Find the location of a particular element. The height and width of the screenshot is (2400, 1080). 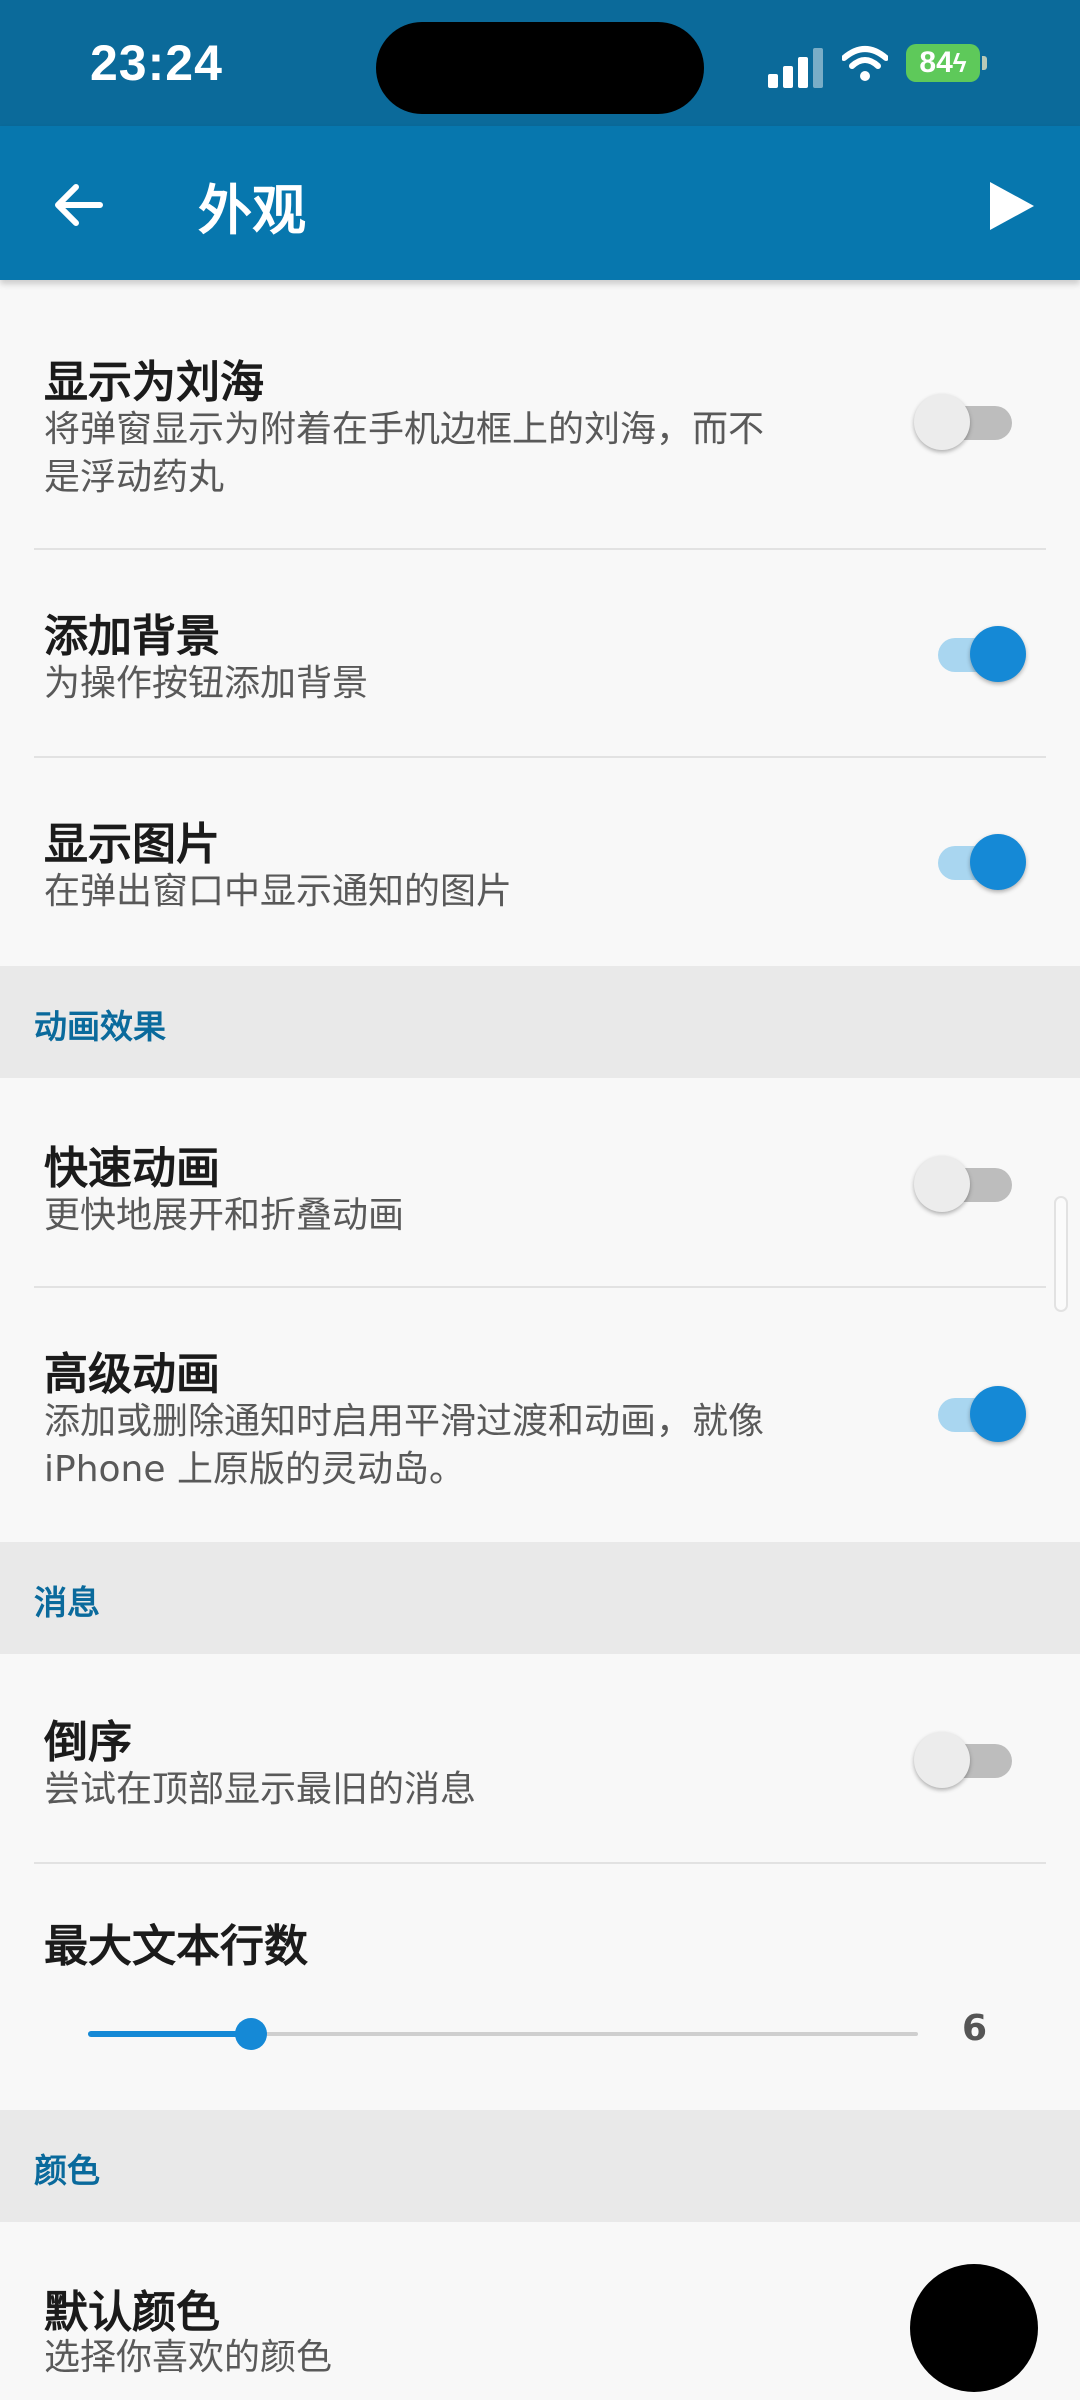

battery-icon: 84 ϟ is located at coordinates (943, 63).